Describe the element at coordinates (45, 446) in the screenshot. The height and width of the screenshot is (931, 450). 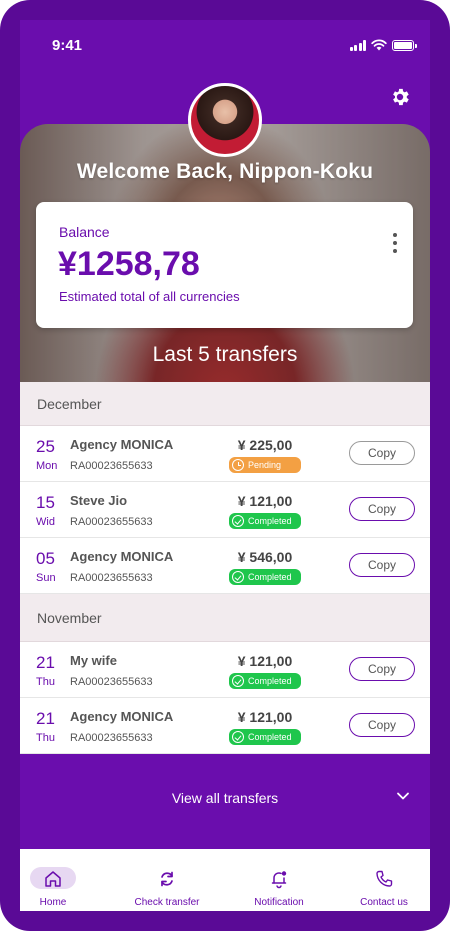
I see `transfer-day: 25` at that location.